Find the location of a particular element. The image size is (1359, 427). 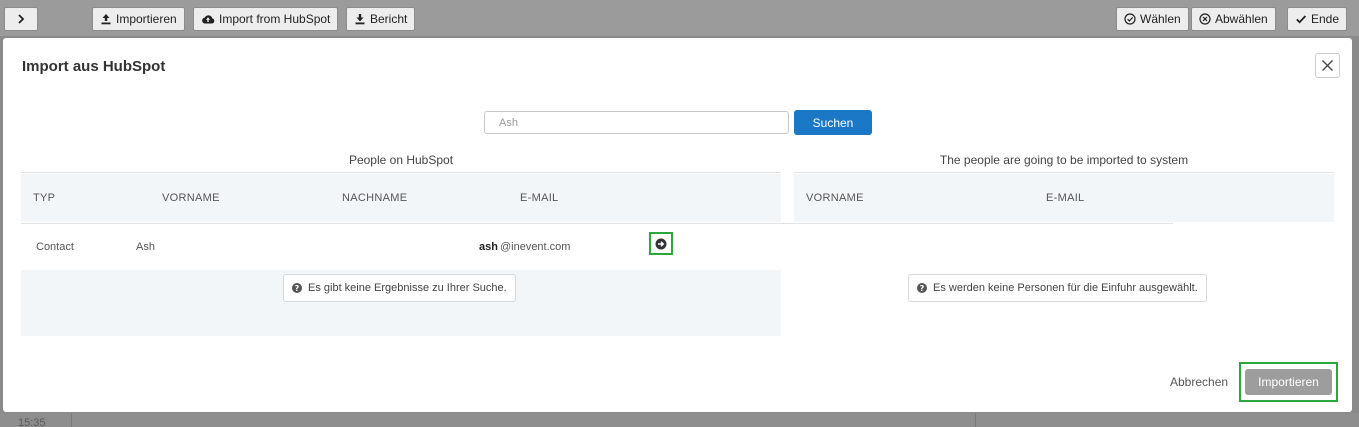

select-button-label: Wählen is located at coordinates (1160, 19).